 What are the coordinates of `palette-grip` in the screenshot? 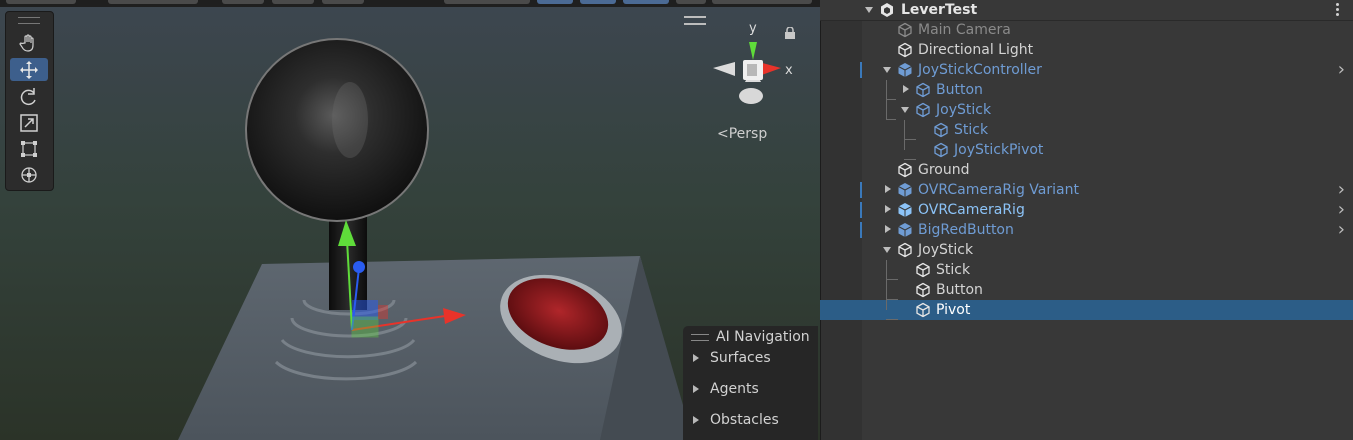 It's located at (29, 20).